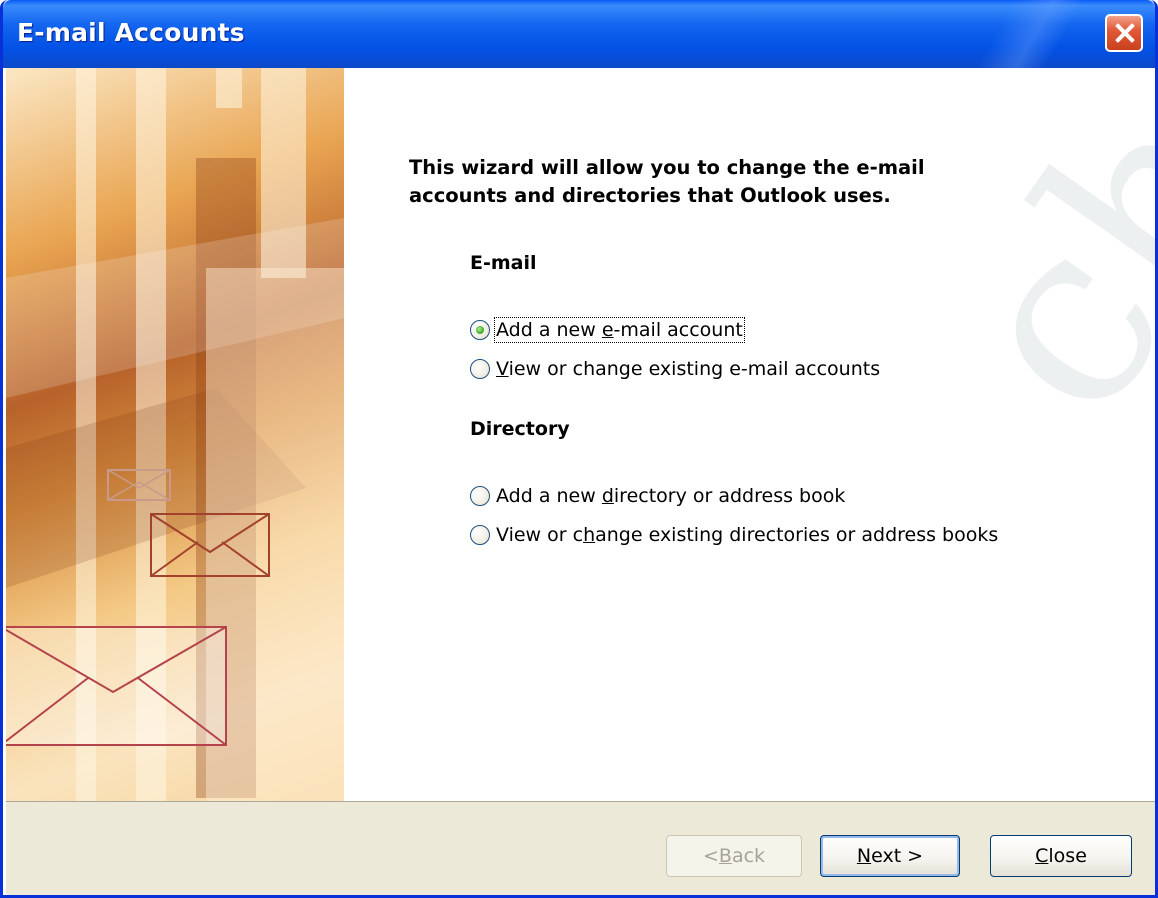 This screenshot has height=898, width=1158. What do you see at coordinates (670, 496) in the screenshot?
I see `add-directory-label: Add a new directory or address book` at bounding box center [670, 496].